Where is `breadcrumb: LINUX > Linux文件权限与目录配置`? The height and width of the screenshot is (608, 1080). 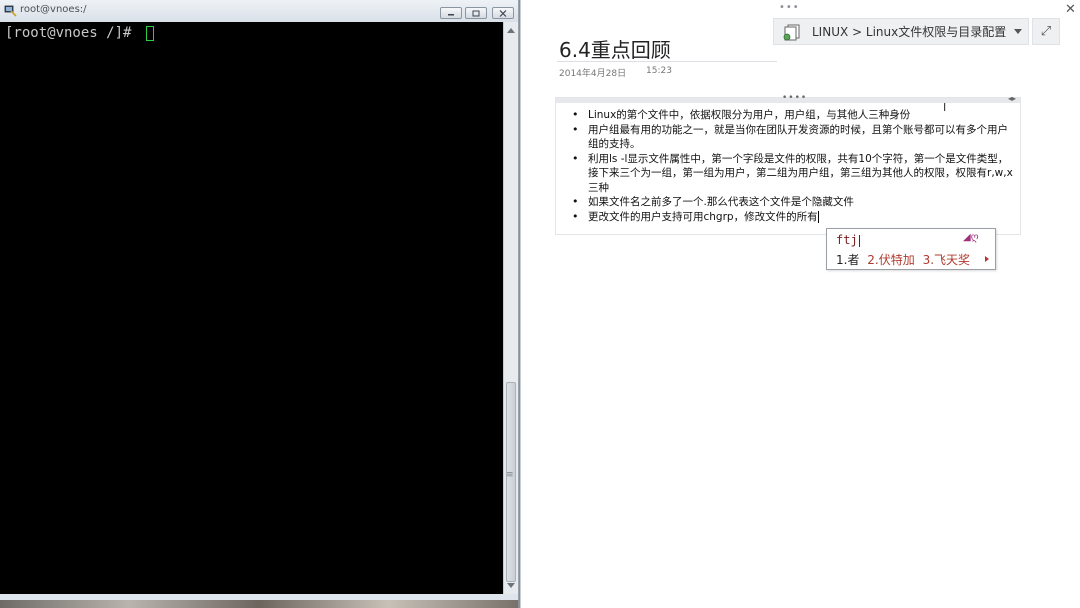
breadcrumb: LINUX > Linux文件权限与目录配置 is located at coordinates (901, 31).